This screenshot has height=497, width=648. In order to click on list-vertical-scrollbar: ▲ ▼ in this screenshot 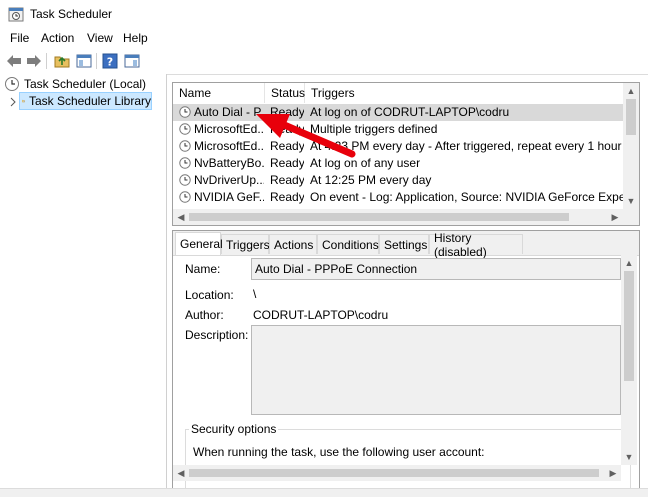, I will do `click(631, 146)`.